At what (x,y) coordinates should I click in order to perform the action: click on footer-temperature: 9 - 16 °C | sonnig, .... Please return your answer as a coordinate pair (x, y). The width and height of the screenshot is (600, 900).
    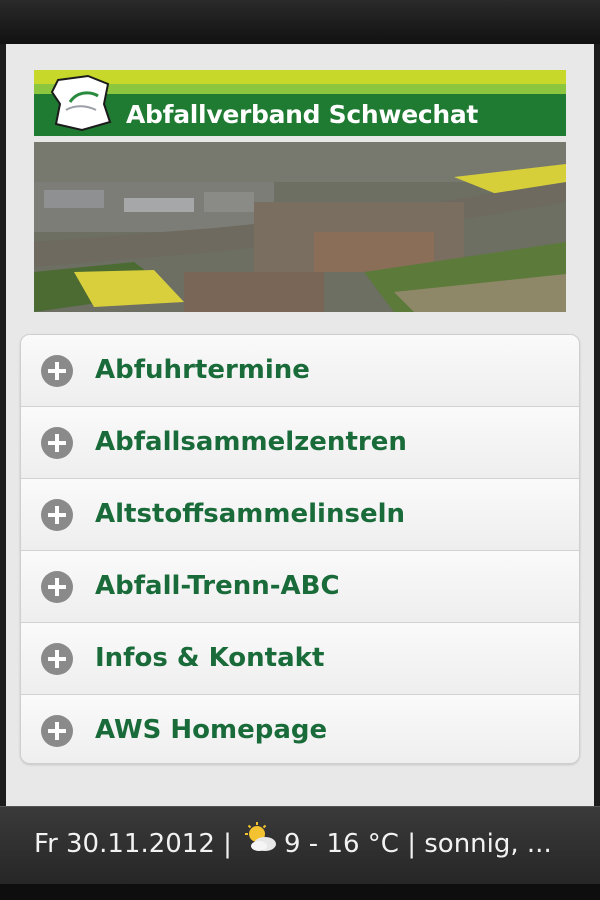
    Looking at the image, I should click on (418, 844).